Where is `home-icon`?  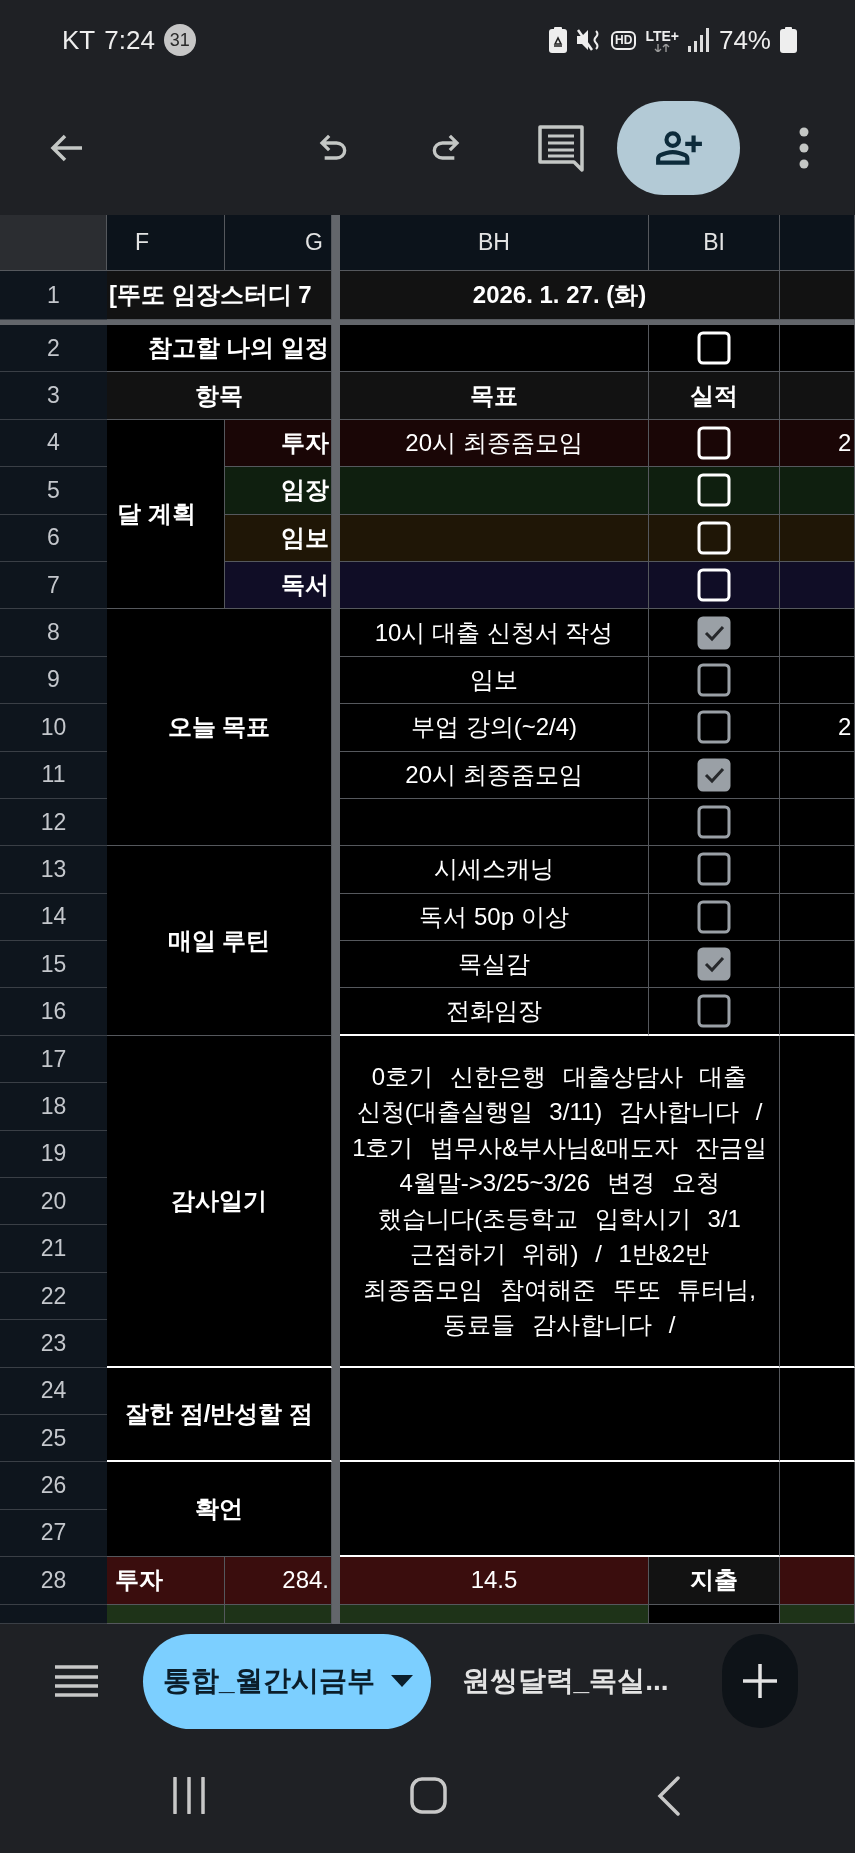 home-icon is located at coordinates (428, 1795).